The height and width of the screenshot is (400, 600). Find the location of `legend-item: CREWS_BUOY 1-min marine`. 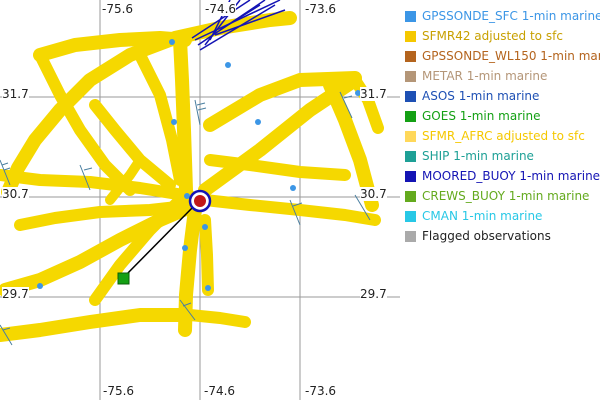

legend-item: CREWS_BUOY 1-min marine is located at coordinates (502, 196).